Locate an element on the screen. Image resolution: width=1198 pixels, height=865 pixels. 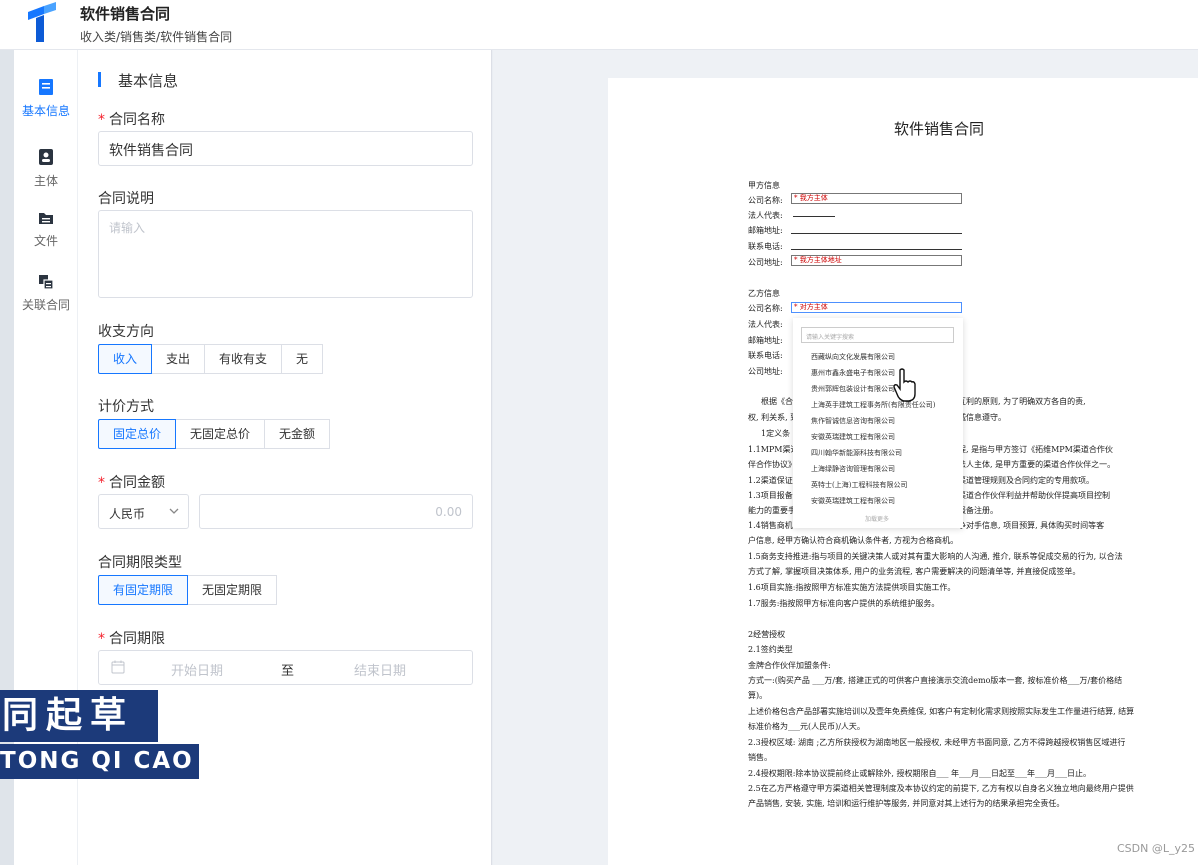
app-header: 软件销售合同 收入类/销售类/软件销售合同 is located at coordinates (599, 25).